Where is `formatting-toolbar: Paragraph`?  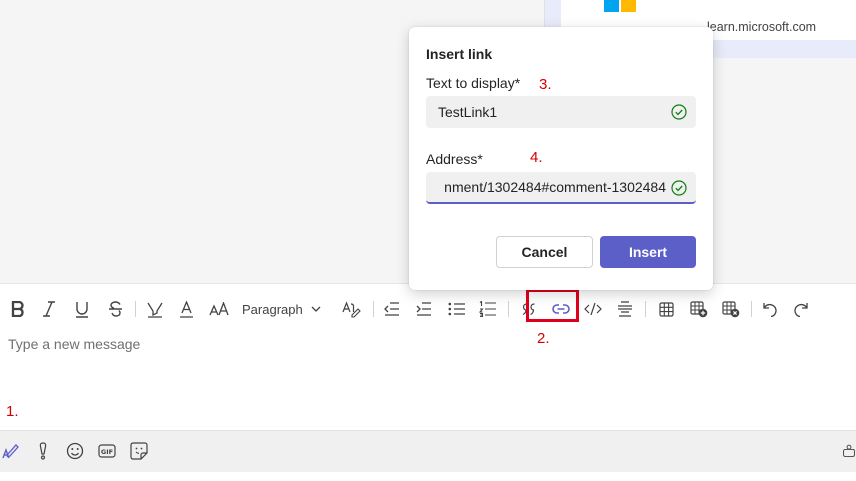 formatting-toolbar: Paragraph is located at coordinates (428, 309).